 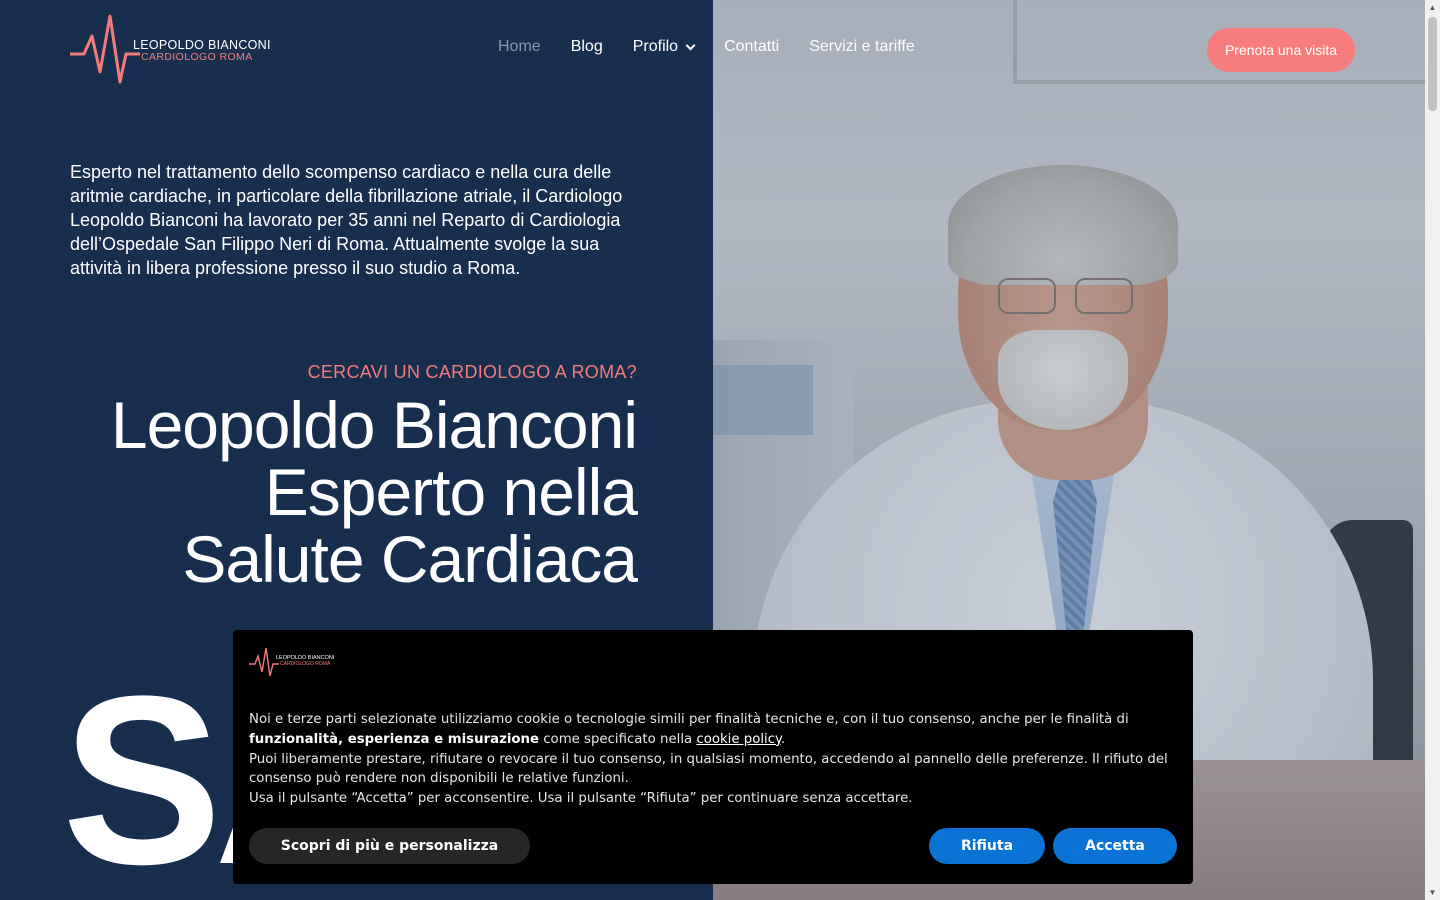 What do you see at coordinates (655, 46) in the screenshot?
I see `nav-item-profilo-label: Profilo` at bounding box center [655, 46].